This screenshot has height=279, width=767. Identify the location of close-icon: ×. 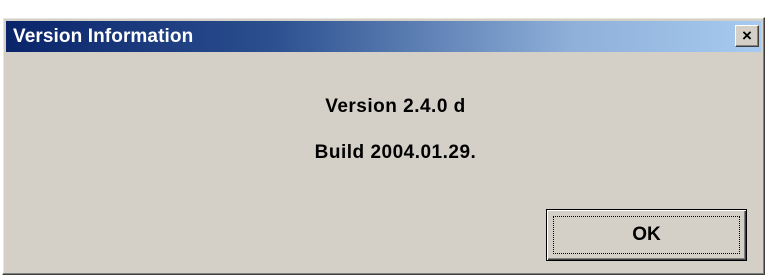
(747, 35).